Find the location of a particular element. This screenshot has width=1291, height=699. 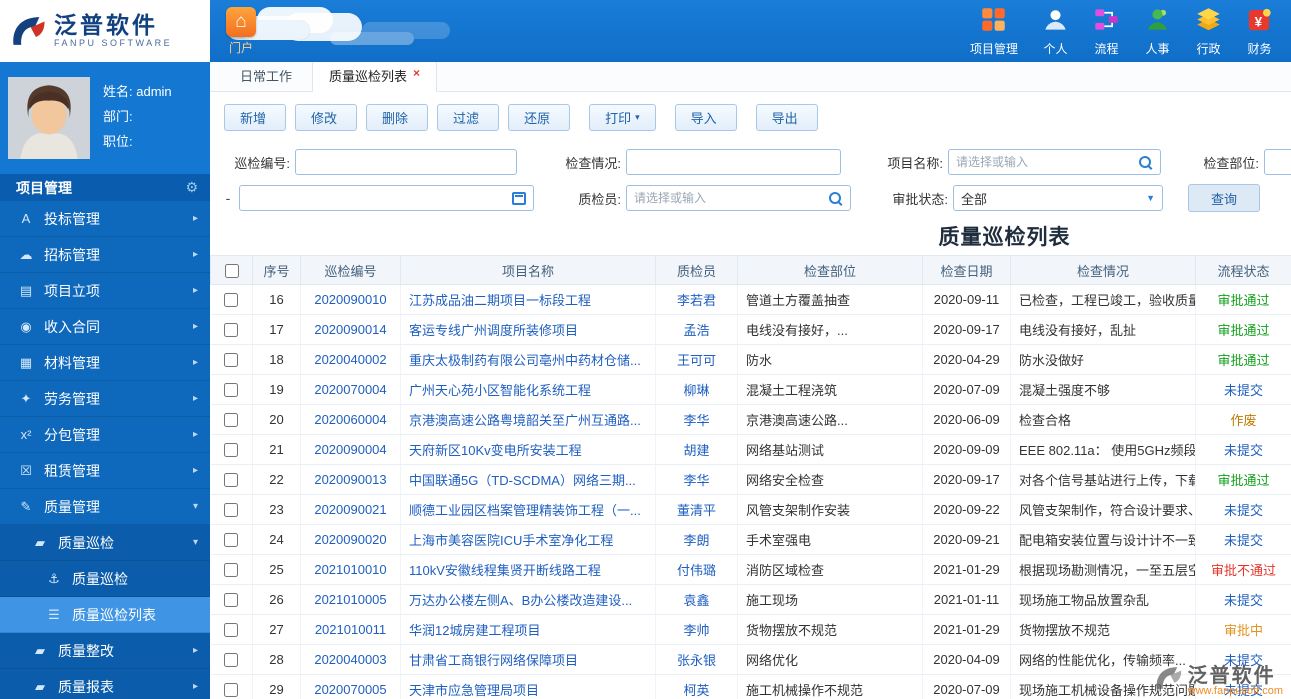

inspection-no-link: 2020090013 is located at coordinates (350, 479).